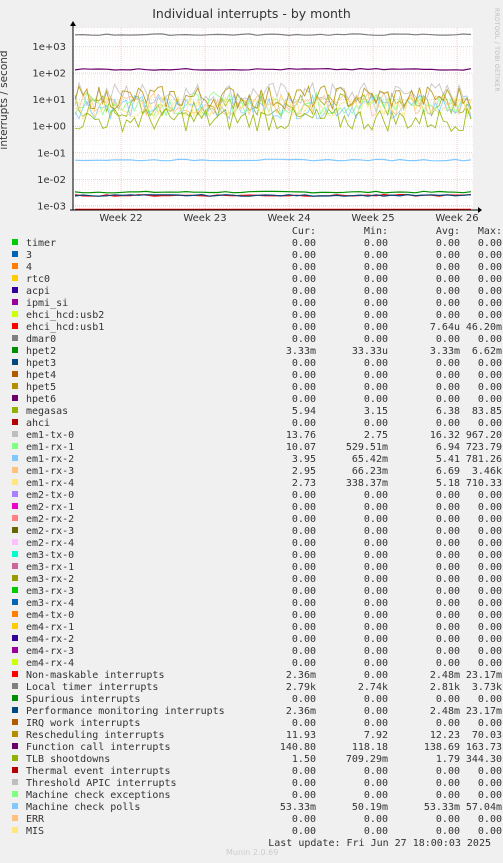  I want to click on legend-min-value: 2.74k, so click(372, 687).